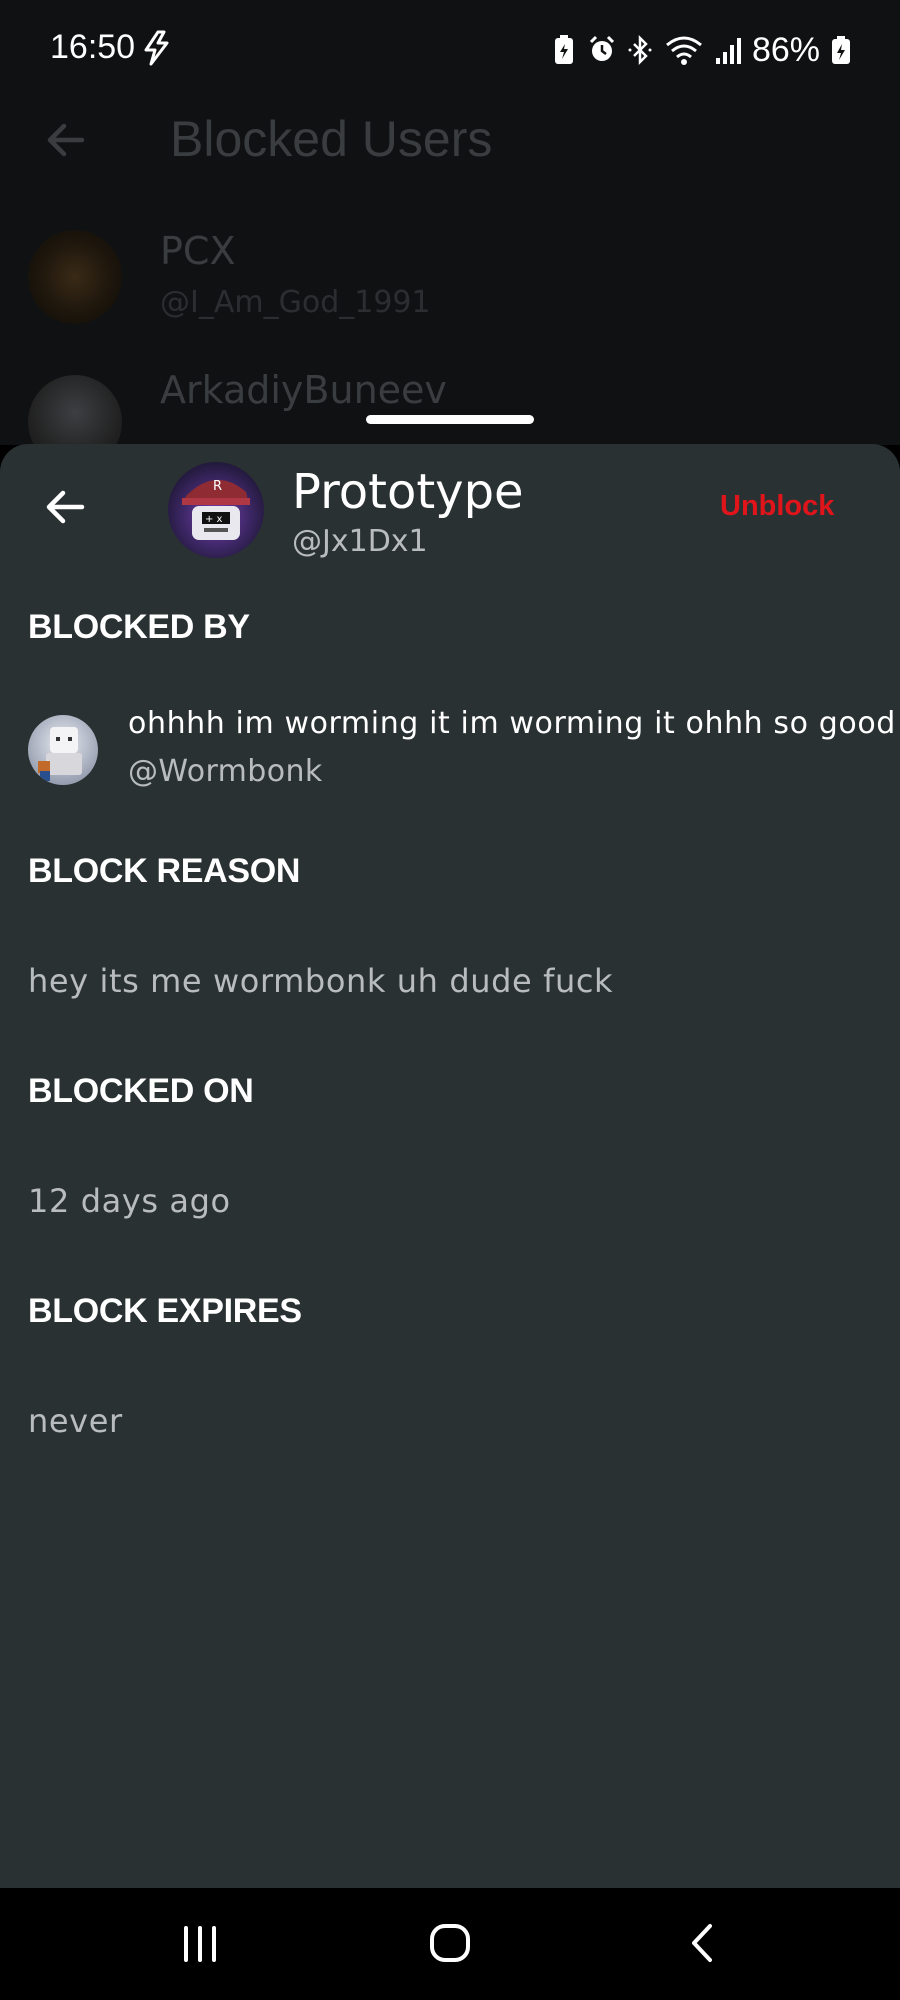 This screenshot has height=2000, width=900. What do you see at coordinates (728, 51) in the screenshot?
I see `signal-icon` at bounding box center [728, 51].